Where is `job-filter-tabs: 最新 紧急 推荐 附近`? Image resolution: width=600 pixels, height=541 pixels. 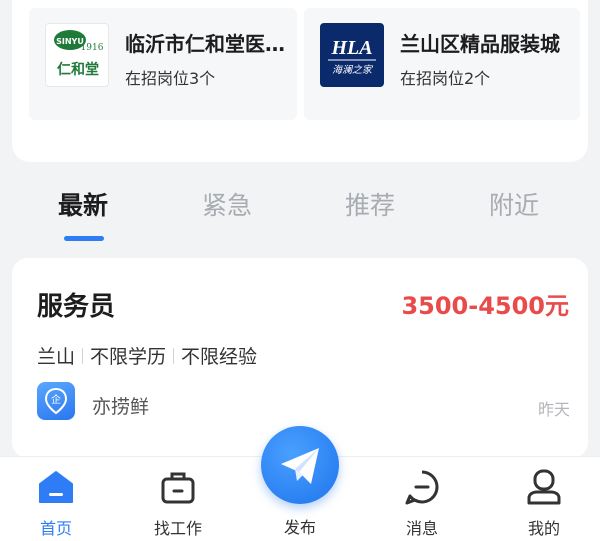
job-filter-tabs: 最新 紧急 推荐 附近 is located at coordinates (300, 213).